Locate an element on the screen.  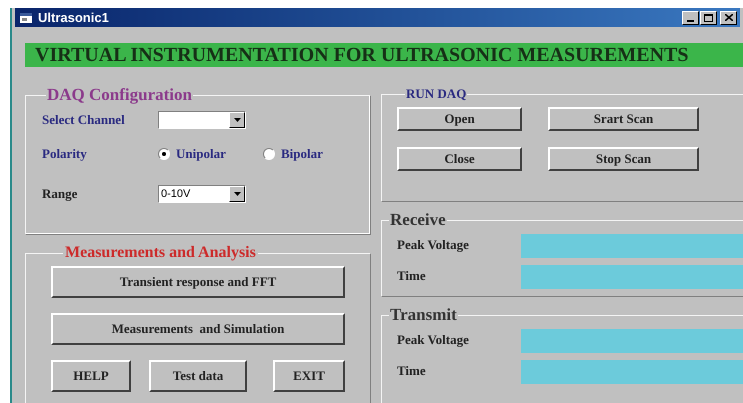
range-dropdown: 0-10V is located at coordinates (202, 194).